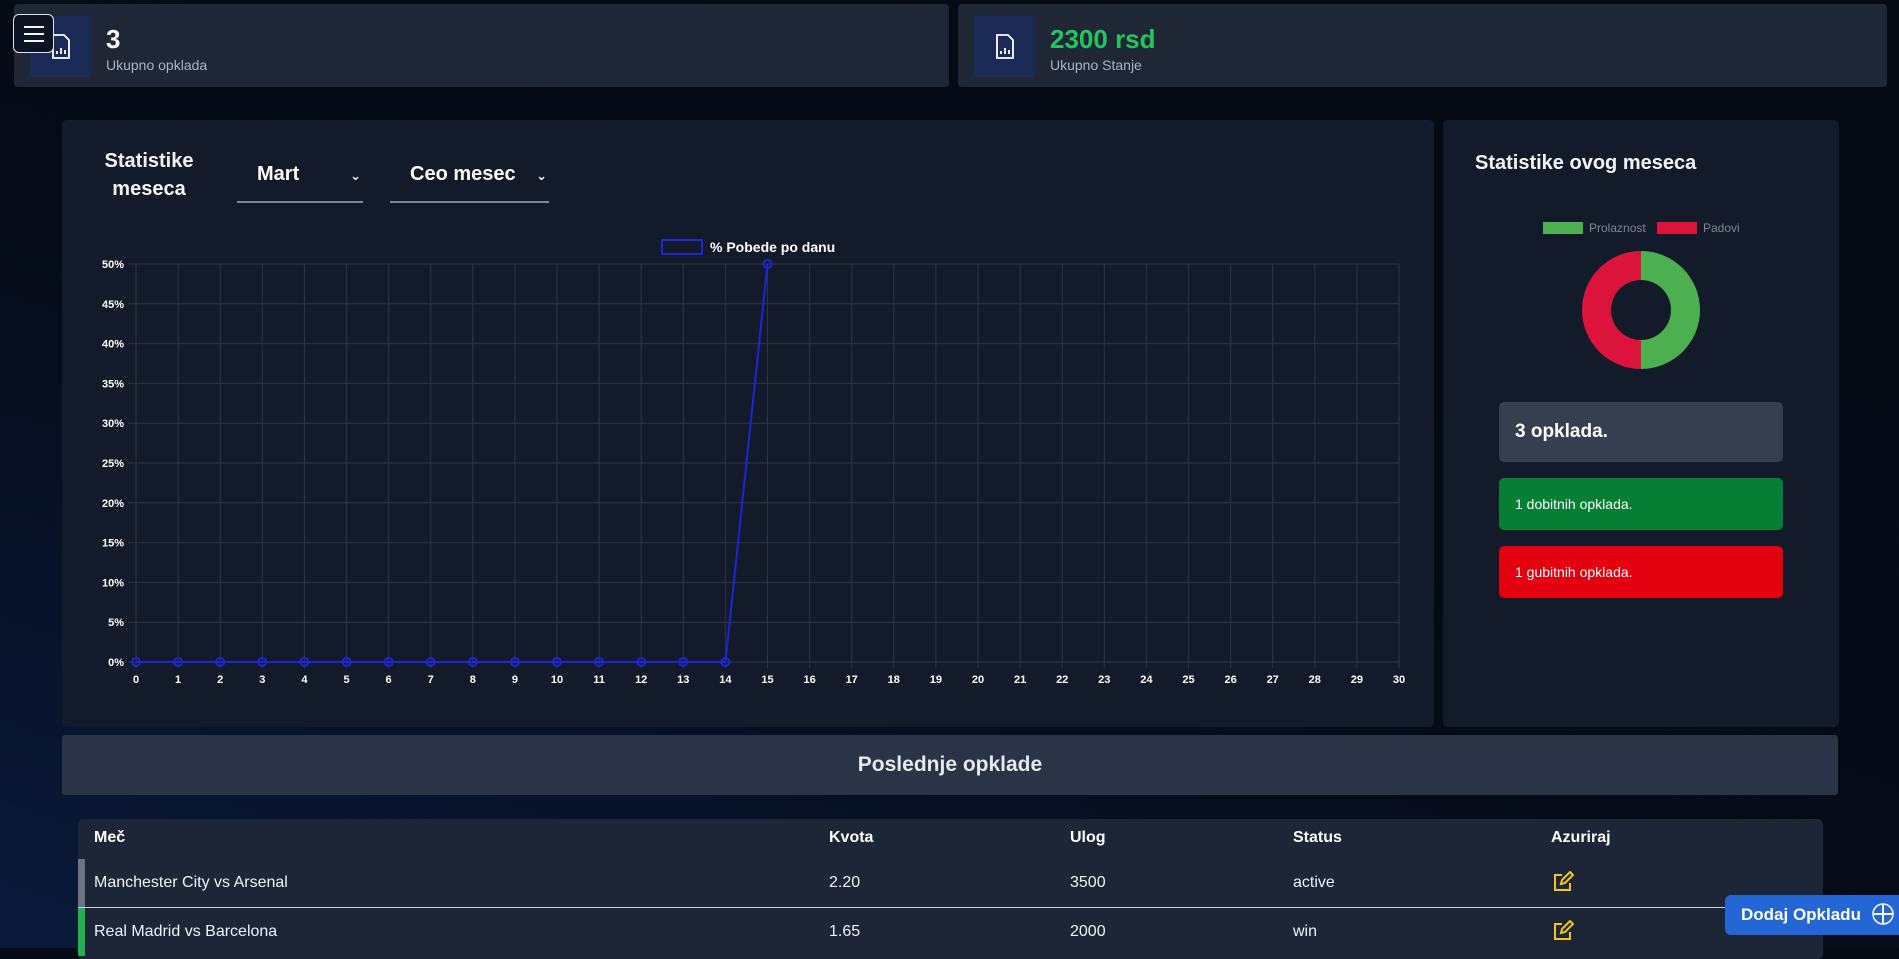  I want to click on y-tick-label: 40%, so click(113, 345).